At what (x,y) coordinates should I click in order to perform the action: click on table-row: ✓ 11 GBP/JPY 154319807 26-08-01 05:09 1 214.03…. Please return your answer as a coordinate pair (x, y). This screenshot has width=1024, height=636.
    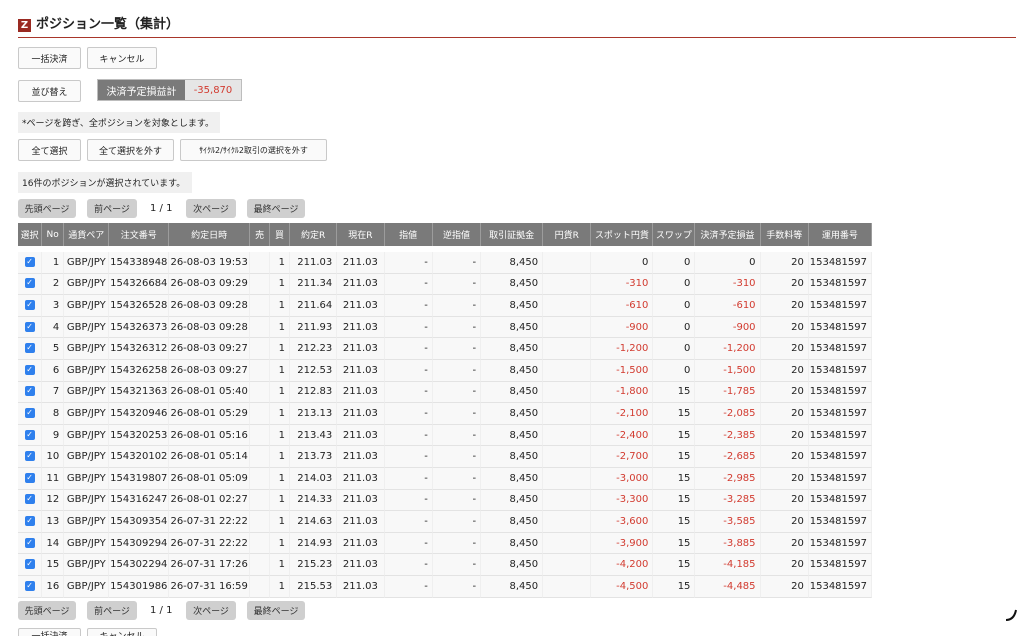
    Looking at the image, I should click on (445, 478).